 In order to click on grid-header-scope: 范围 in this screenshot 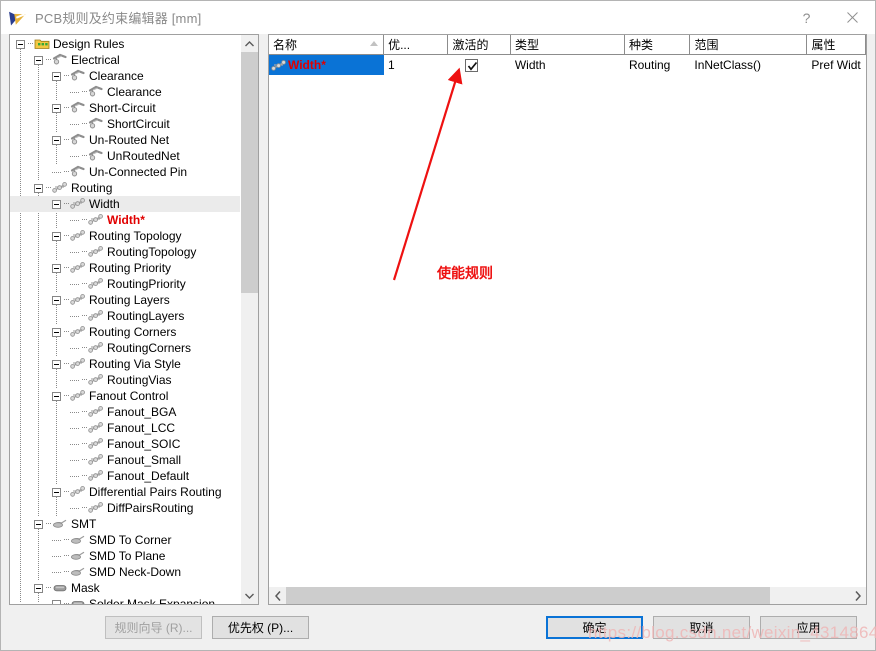, I will do `click(749, 44)`.